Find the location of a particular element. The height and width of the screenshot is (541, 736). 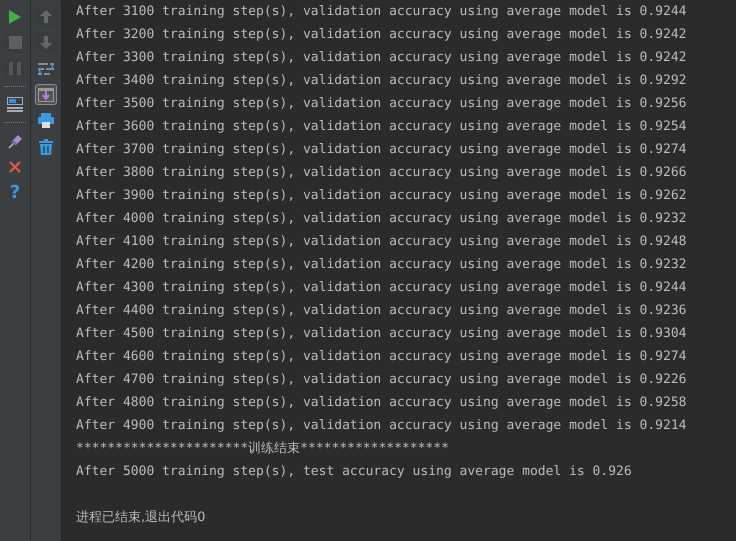

console-line: After 4100 training step(s), validation accuracy using average model is 0.9248 is located at coordinates (382, 242).